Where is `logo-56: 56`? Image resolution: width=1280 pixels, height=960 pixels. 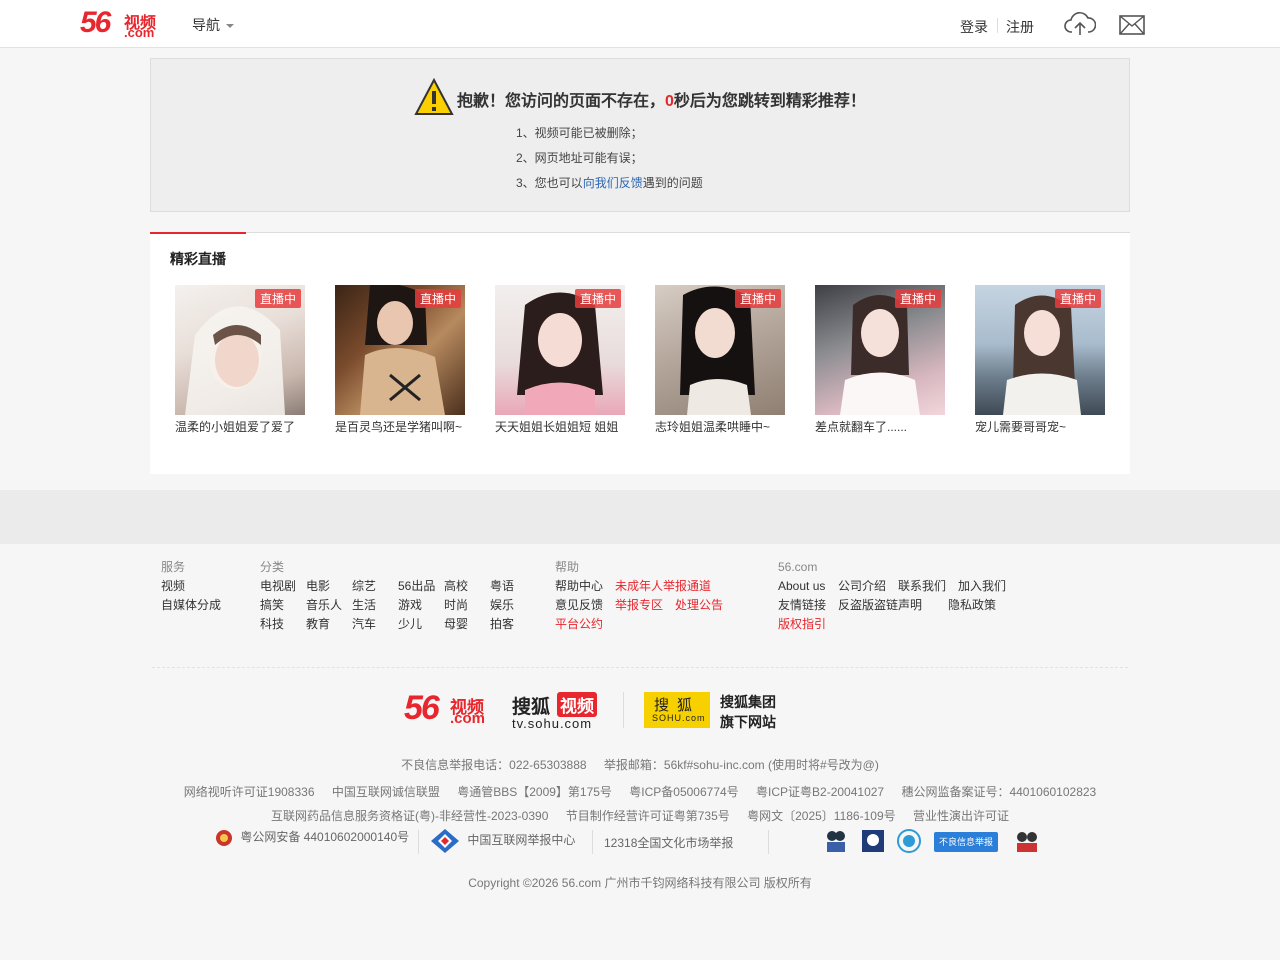
logo-56: 56 is located at coordinates (422, 708).